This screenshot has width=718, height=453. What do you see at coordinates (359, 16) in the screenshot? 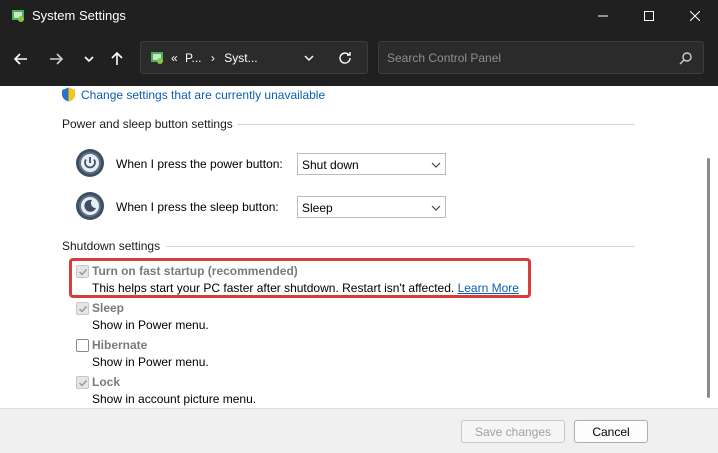
I see `title-bar: System Settings` at bounding box center [359, 16].